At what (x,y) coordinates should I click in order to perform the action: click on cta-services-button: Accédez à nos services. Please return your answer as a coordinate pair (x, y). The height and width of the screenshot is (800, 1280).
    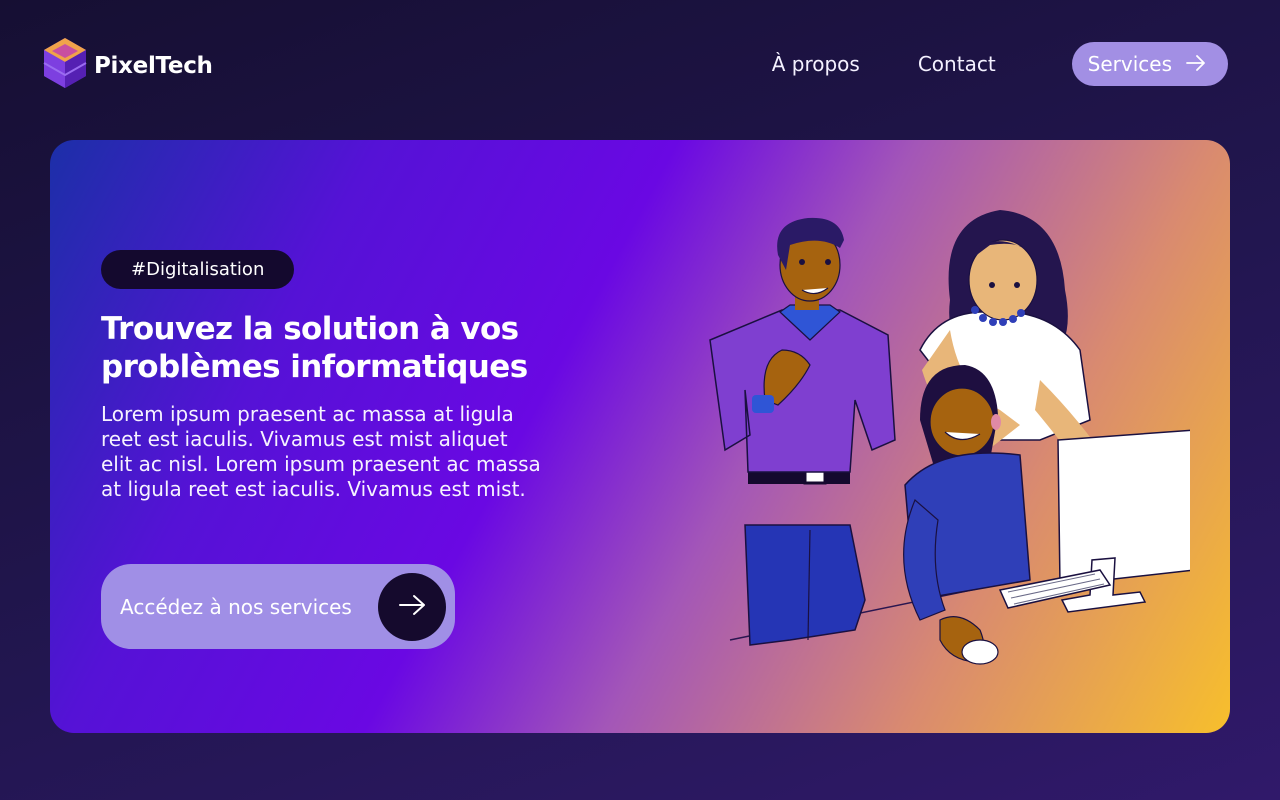
    Looking at the image, I should click on (278, 606).